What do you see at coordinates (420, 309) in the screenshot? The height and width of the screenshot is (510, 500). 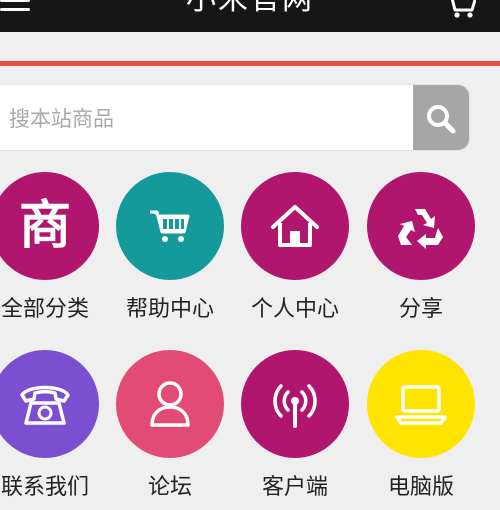 I see `menu-item-label: 分享` at bounding box center [420, 309].